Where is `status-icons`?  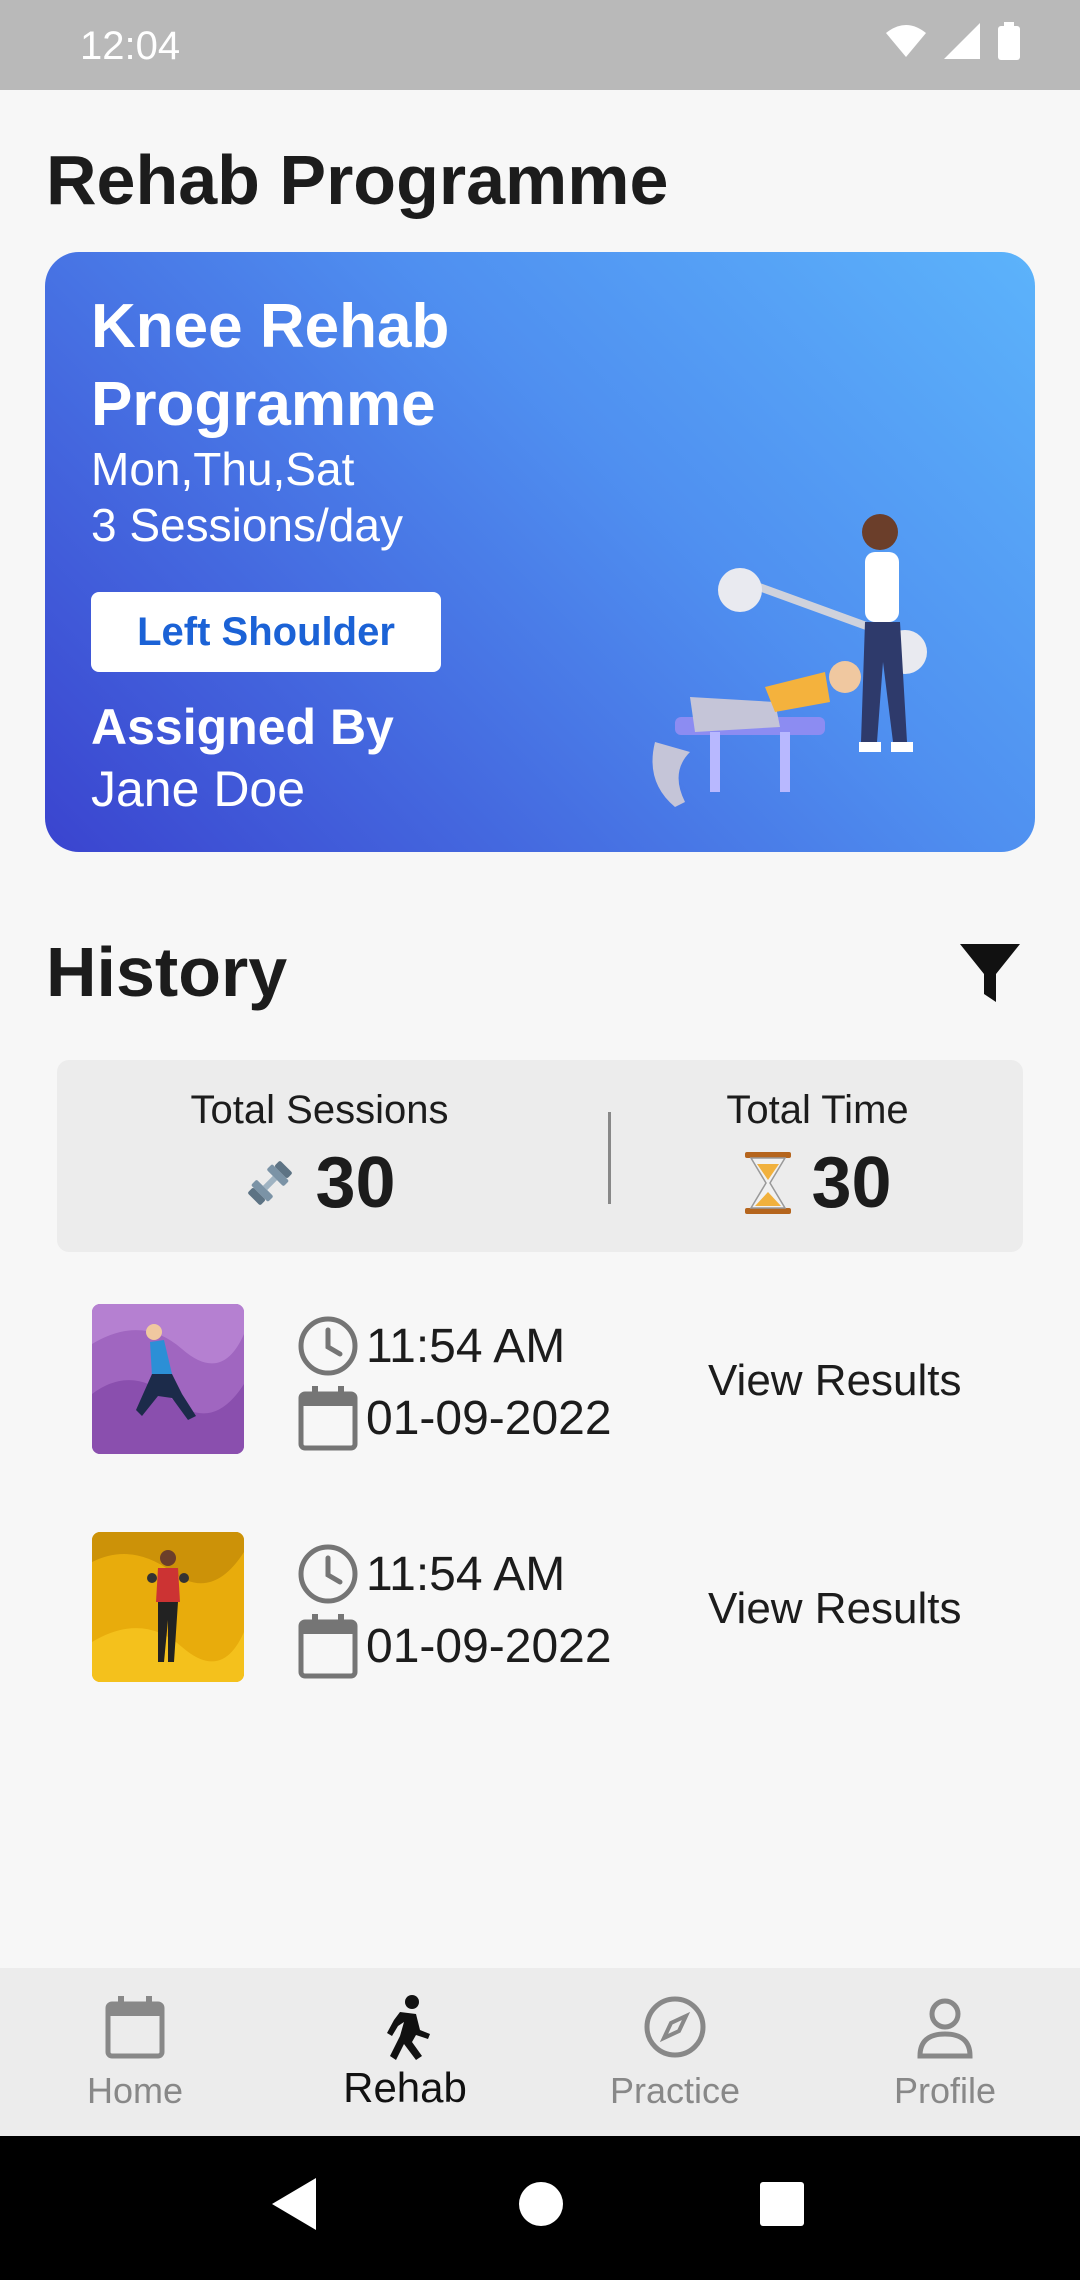 status-icons is located at coordinates (953, 41).